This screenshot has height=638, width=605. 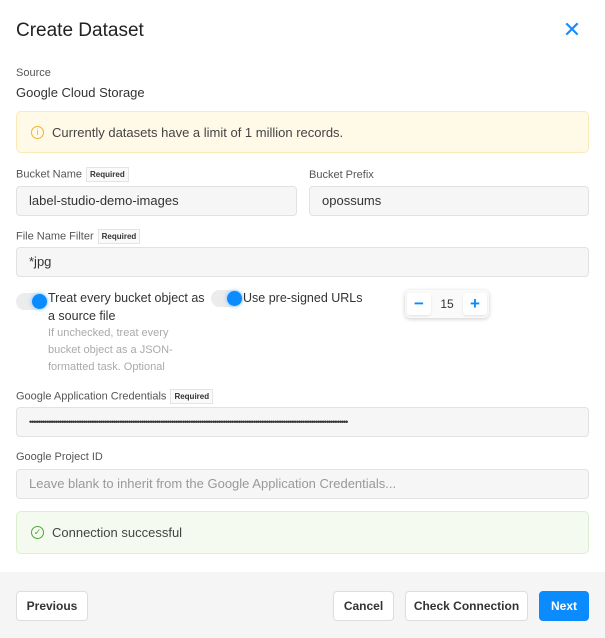 I want to click on next-button: Next, so click(x=564, y=606).